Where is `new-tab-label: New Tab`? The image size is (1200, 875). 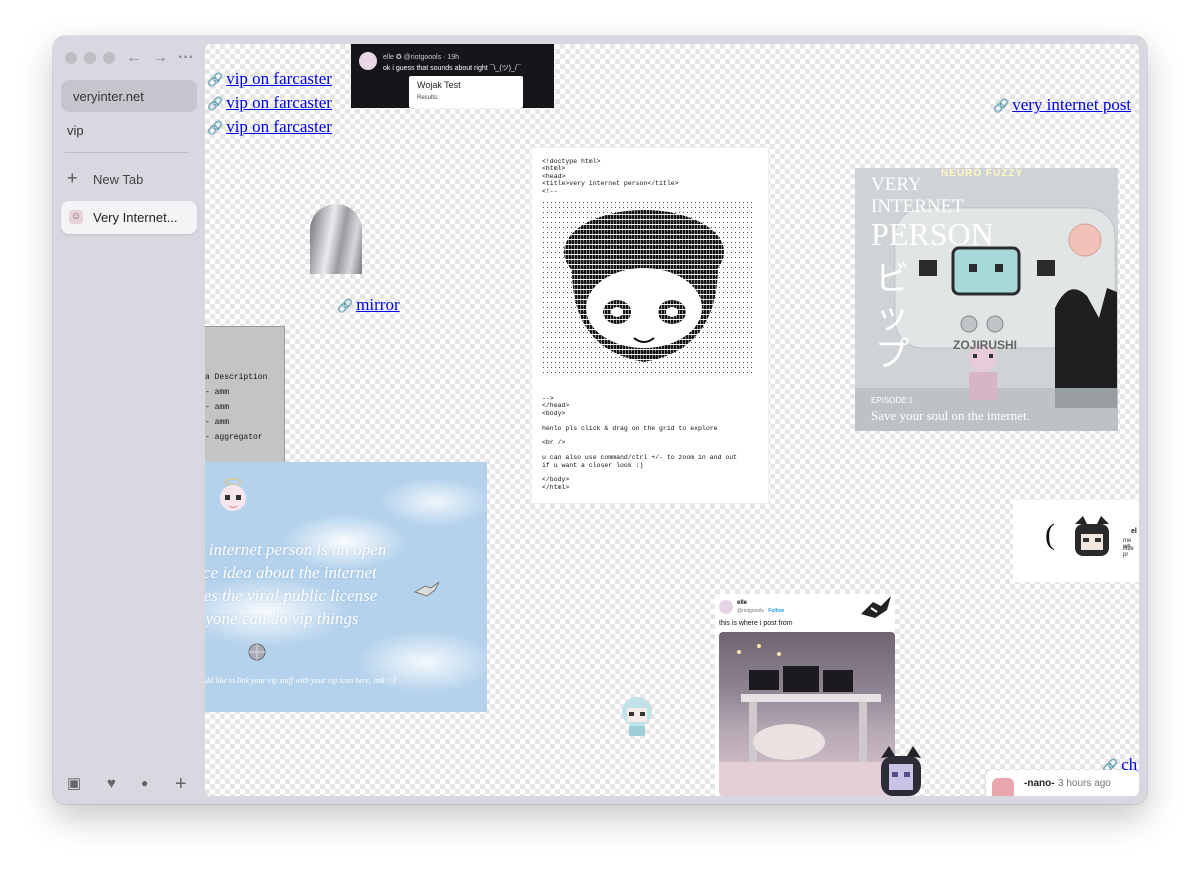 new-tab-label: New Tab is located at coordinates (118, 179).